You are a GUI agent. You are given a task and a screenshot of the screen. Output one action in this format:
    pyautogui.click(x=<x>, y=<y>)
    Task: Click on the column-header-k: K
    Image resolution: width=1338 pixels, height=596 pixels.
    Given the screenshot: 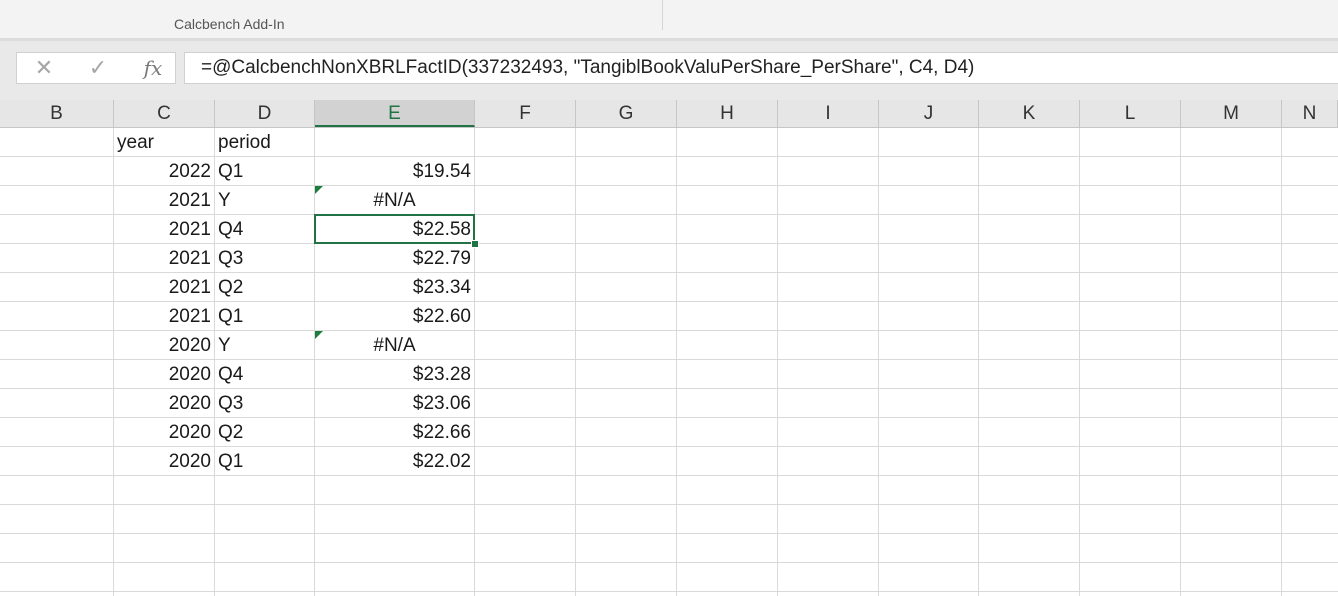 What is the action you would take?
    pyautogui.click(x=1029, y=113)
    